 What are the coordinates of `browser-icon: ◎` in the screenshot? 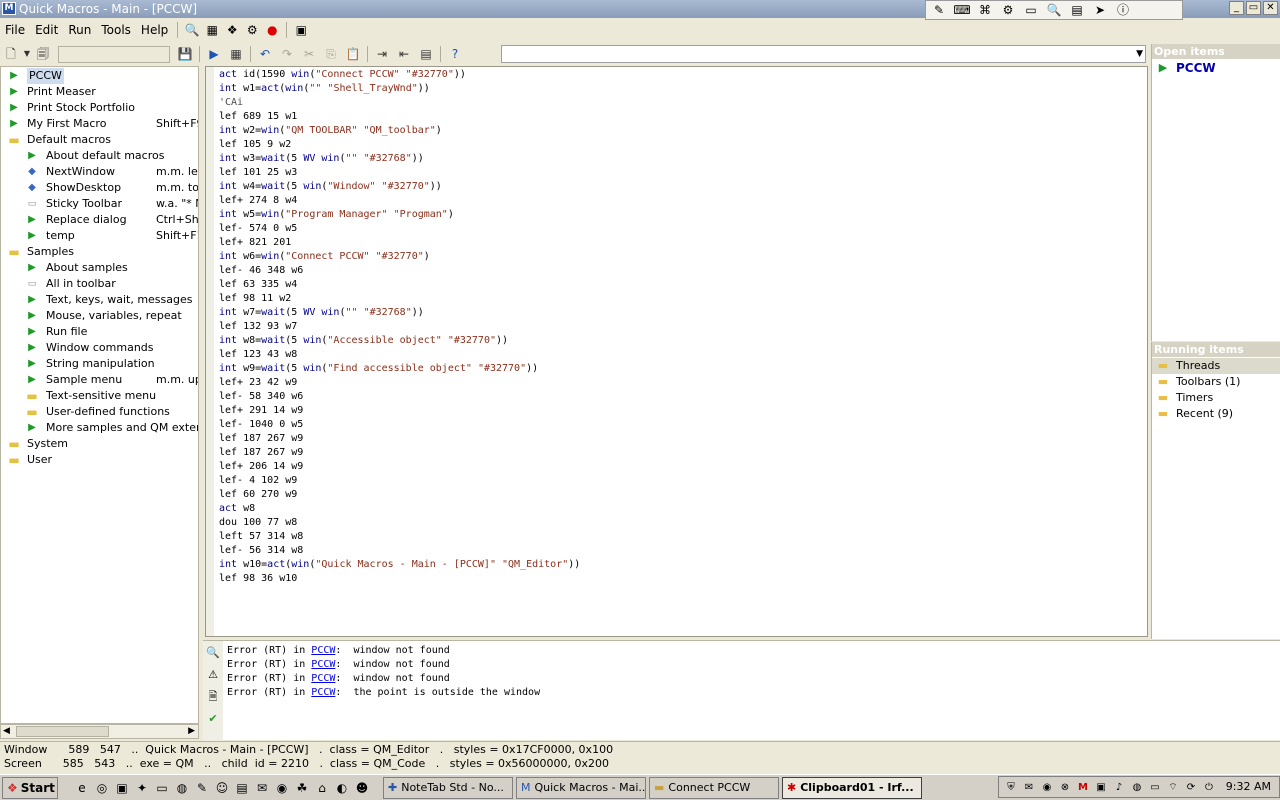 It's located at (102, 788).